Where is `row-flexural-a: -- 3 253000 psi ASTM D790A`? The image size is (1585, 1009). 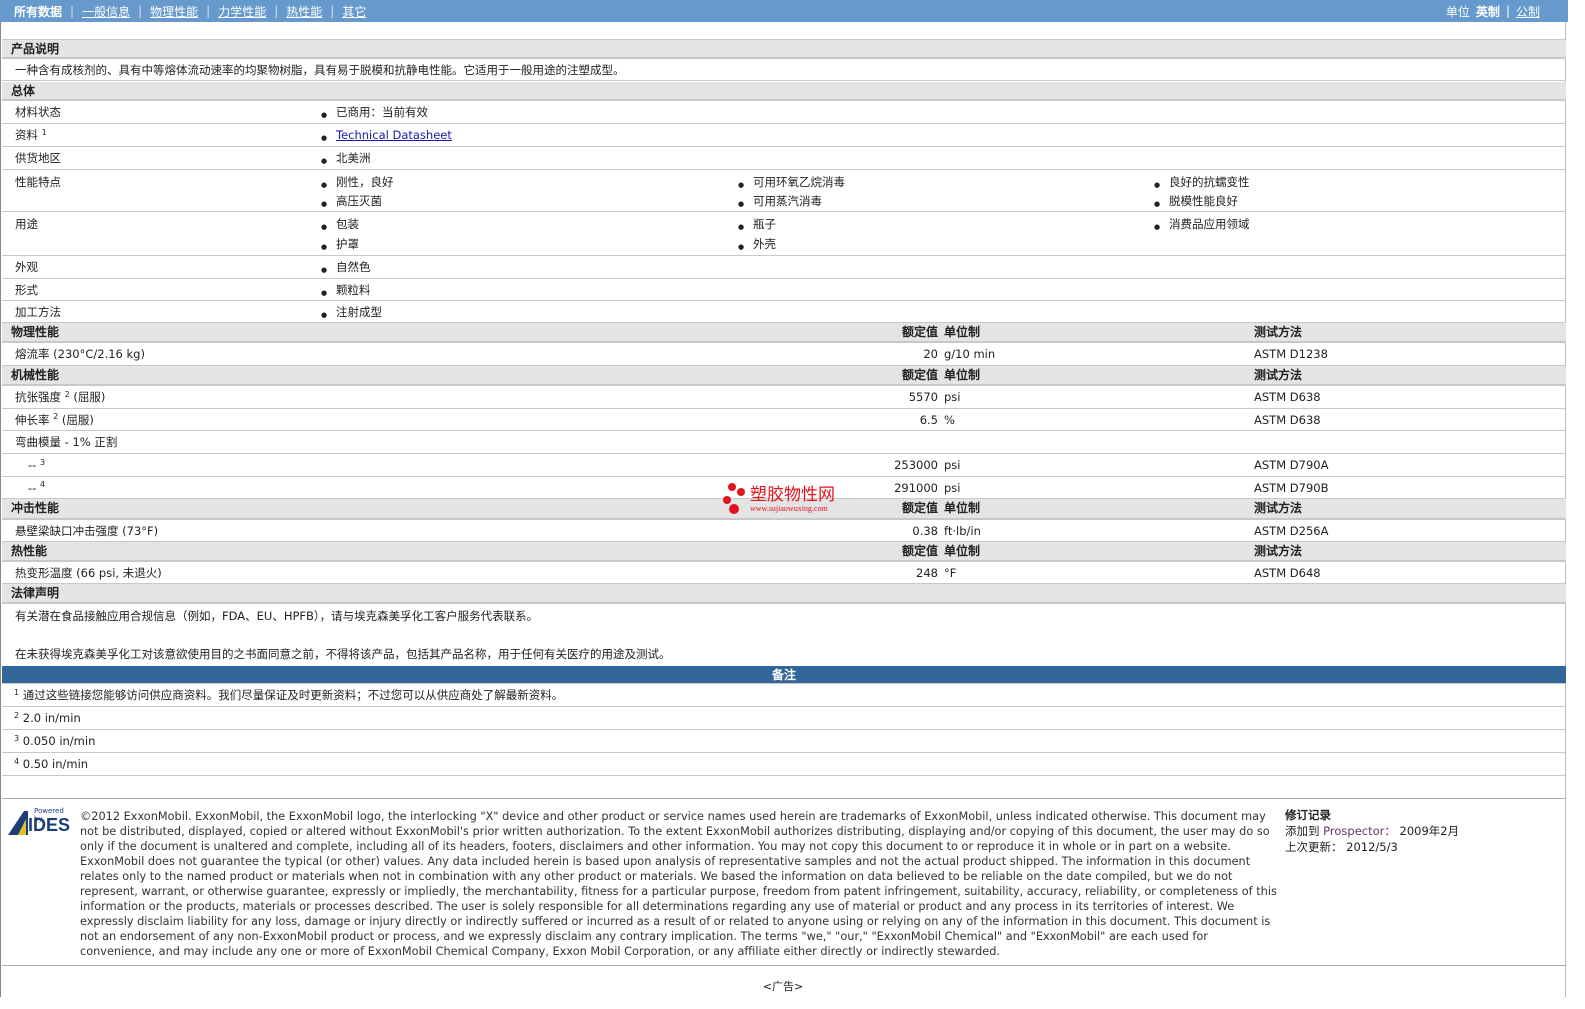
row-flexural-a: -- 3 253000 psi ASTM D790A is located at coordinates (784, 465).